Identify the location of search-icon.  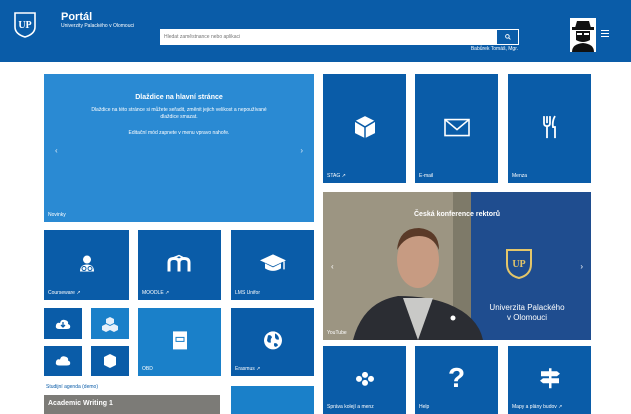
(507, 37).